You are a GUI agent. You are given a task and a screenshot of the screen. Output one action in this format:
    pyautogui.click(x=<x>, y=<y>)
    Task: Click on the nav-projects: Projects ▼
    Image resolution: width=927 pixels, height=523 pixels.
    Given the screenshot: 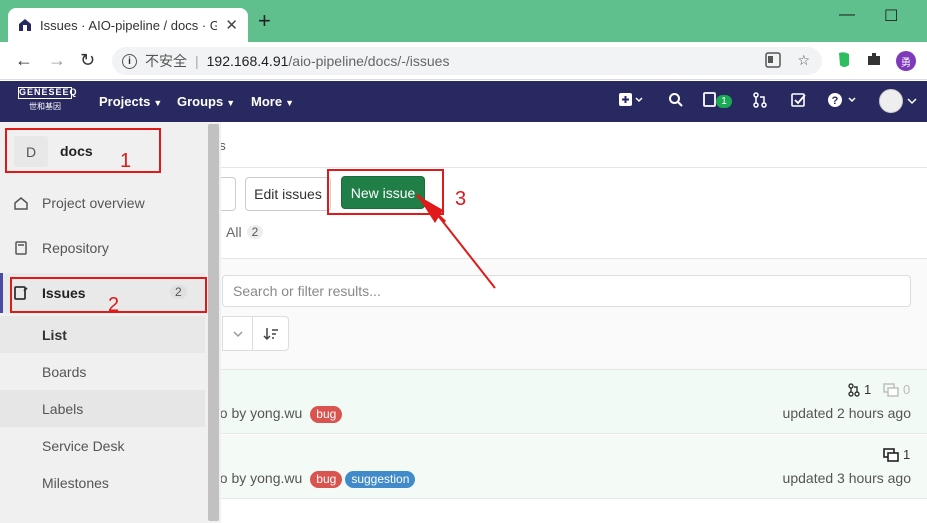 What is the action you would take?
    pyautogui.click(x=130, y=101)
    